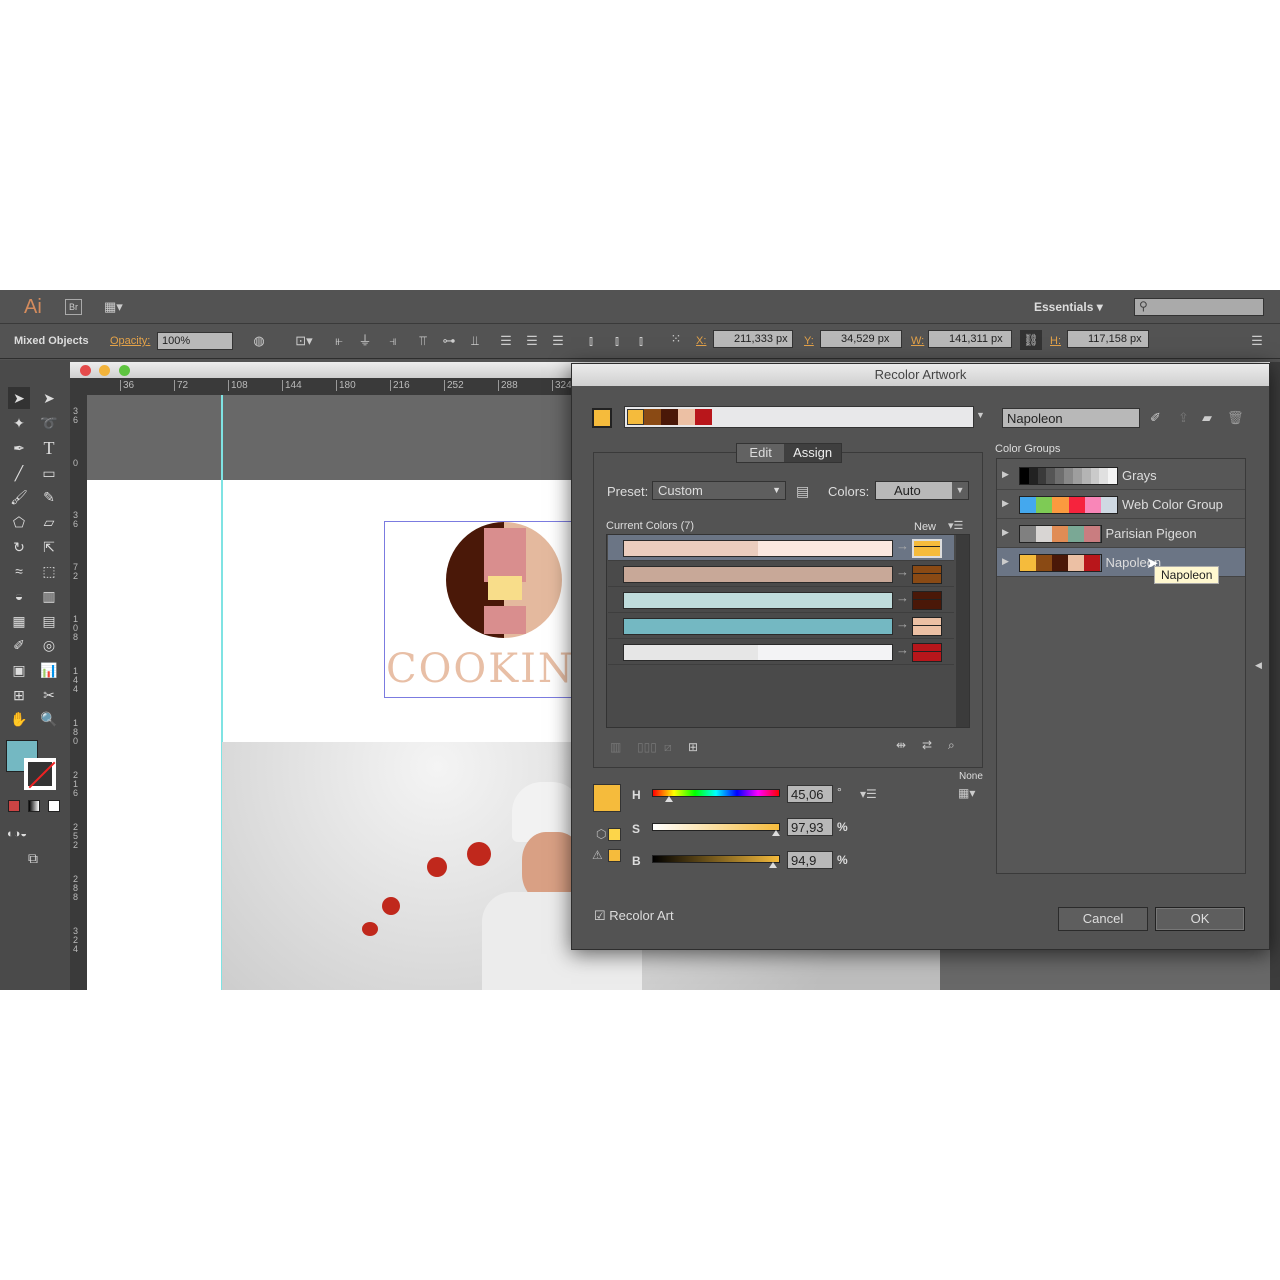  I want to click on color-group-item: ▶ Grays, so click(1121, 475).